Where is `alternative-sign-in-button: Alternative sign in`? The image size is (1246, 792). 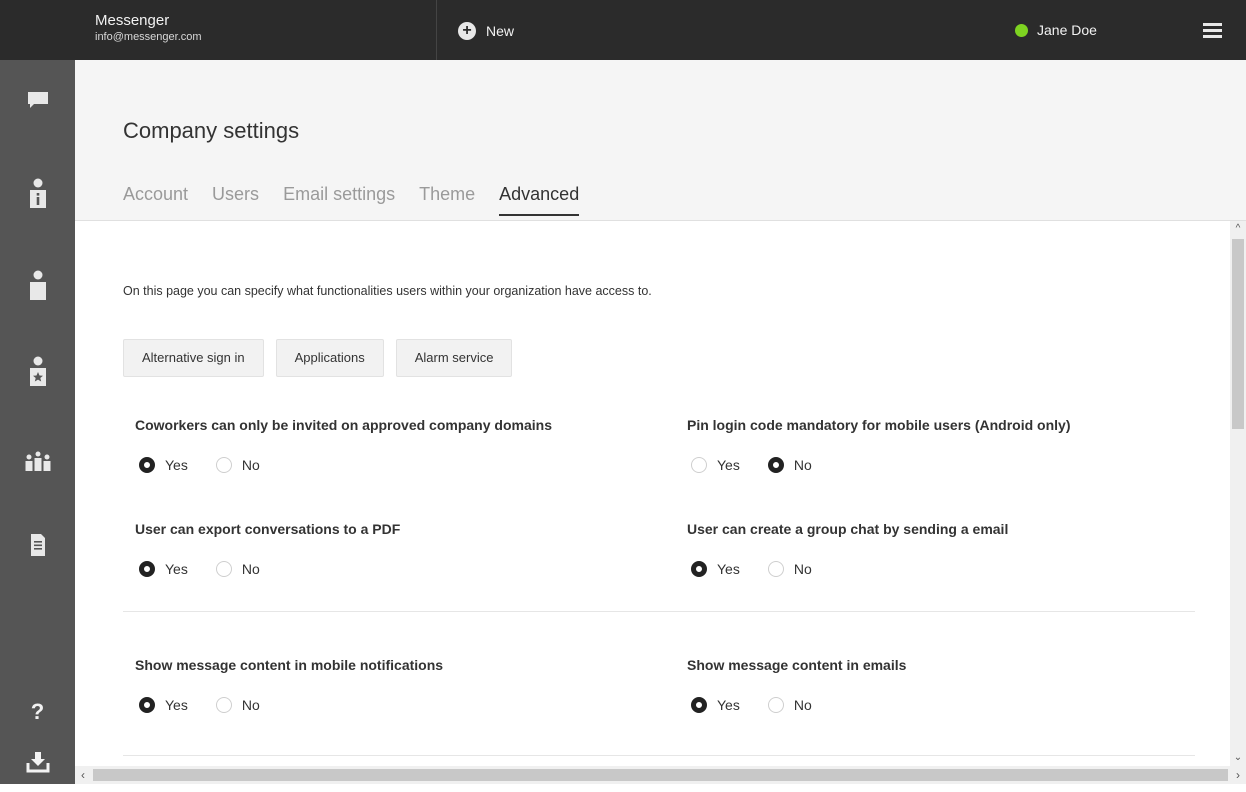
alternative-sign-in-button: Alternative sign in is located at coordinates (193, 358).